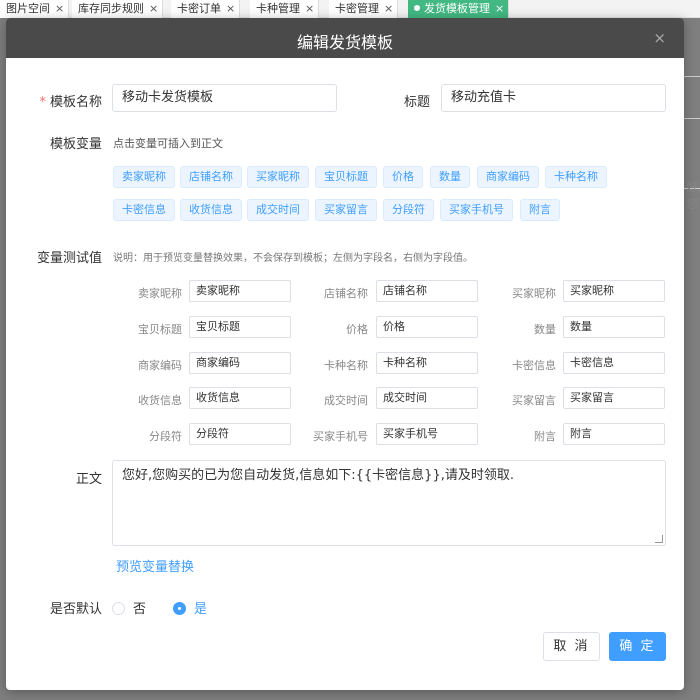 The height and width of the screenshot is (700, 700). What do you see at coordinates (190, 607) in the screenshot?
I see `default-yes-radio: 是` at bounding box center [190, 607].